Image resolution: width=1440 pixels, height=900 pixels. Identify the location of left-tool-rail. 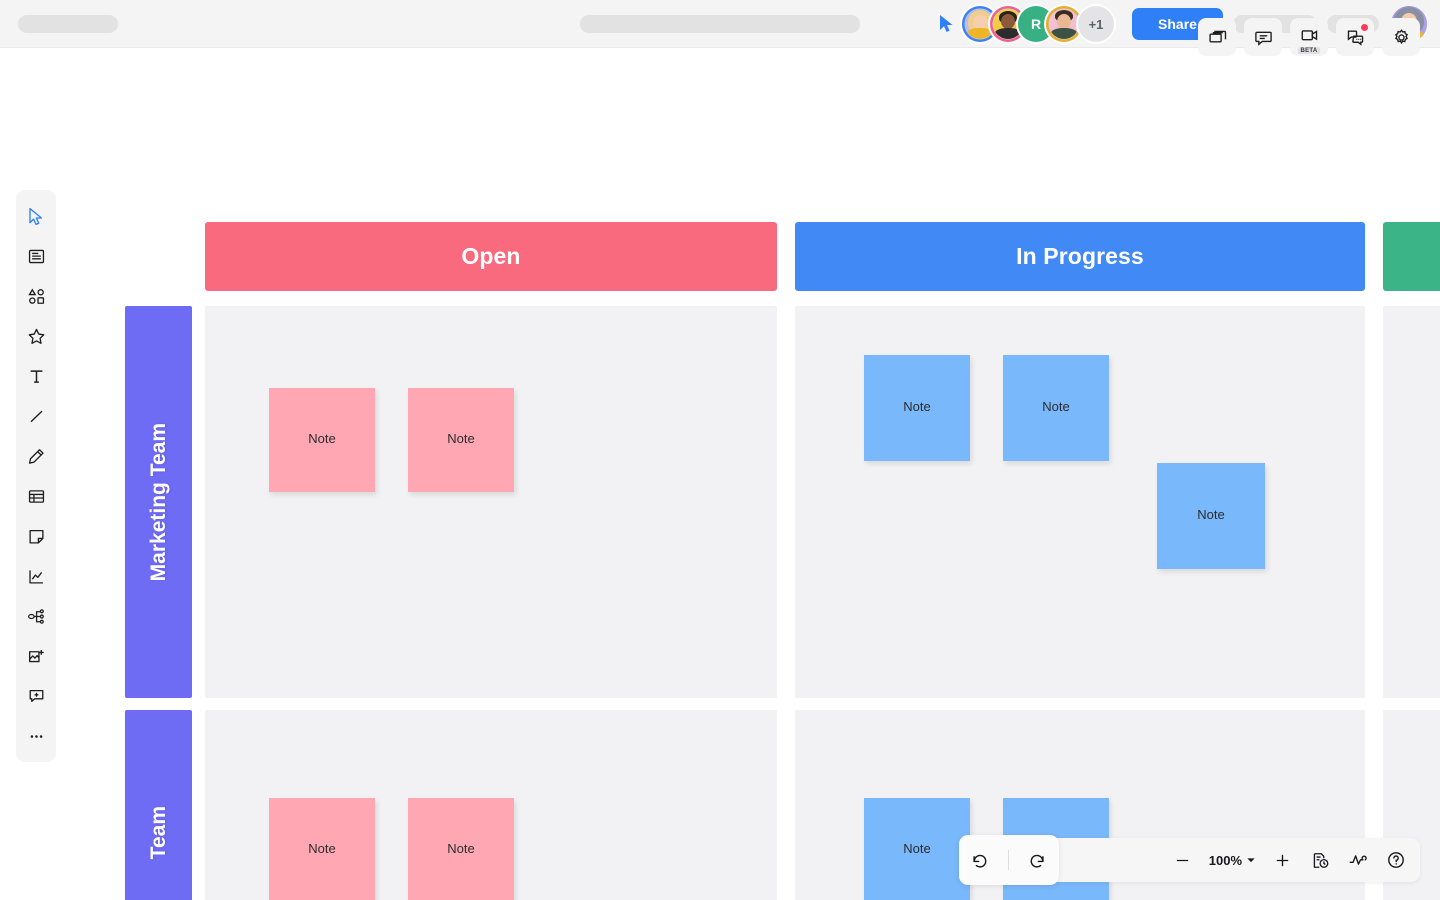
(36, 476).